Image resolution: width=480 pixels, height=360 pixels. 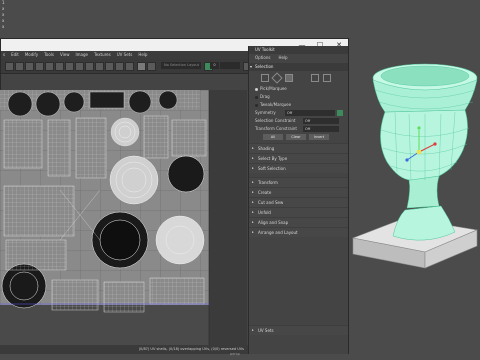 What do you see at coordinates (102, 55) in the screenshot?
I see `menu-item-textures: Textures` at bounding box center [102, 55].